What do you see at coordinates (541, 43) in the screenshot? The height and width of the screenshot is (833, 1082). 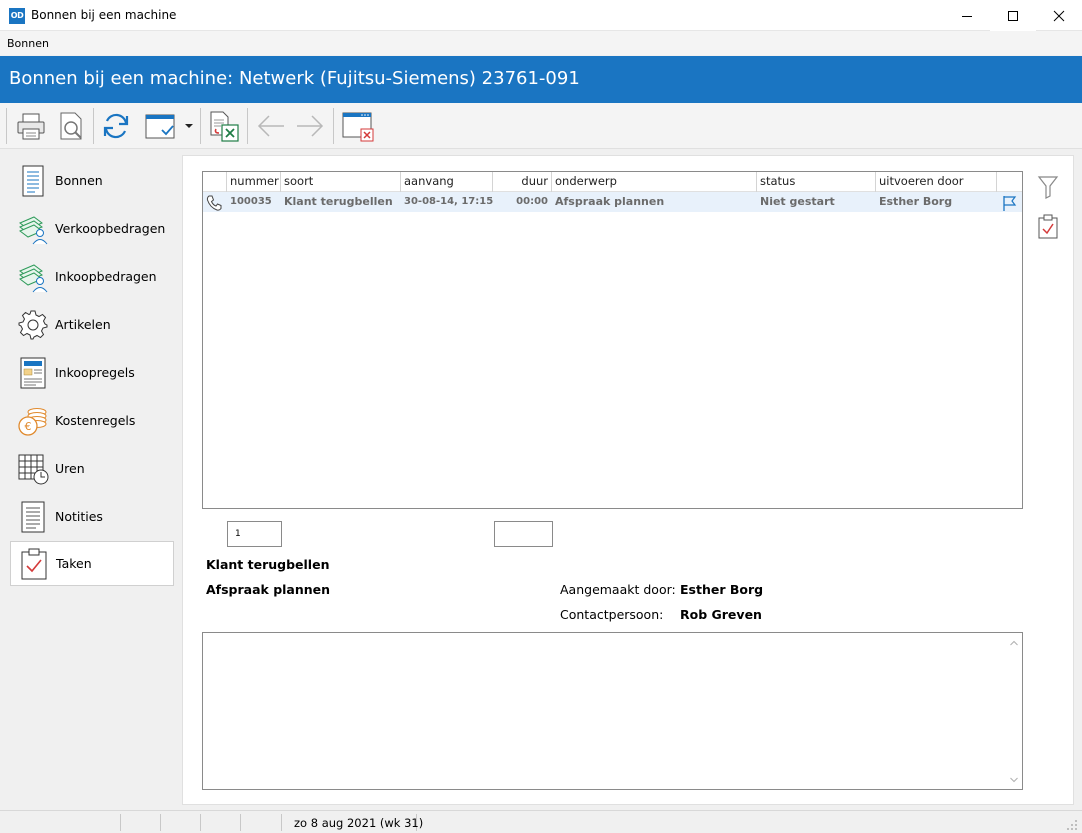 I see `menu-bar: Bonnen` at bounding box center [541, 43].